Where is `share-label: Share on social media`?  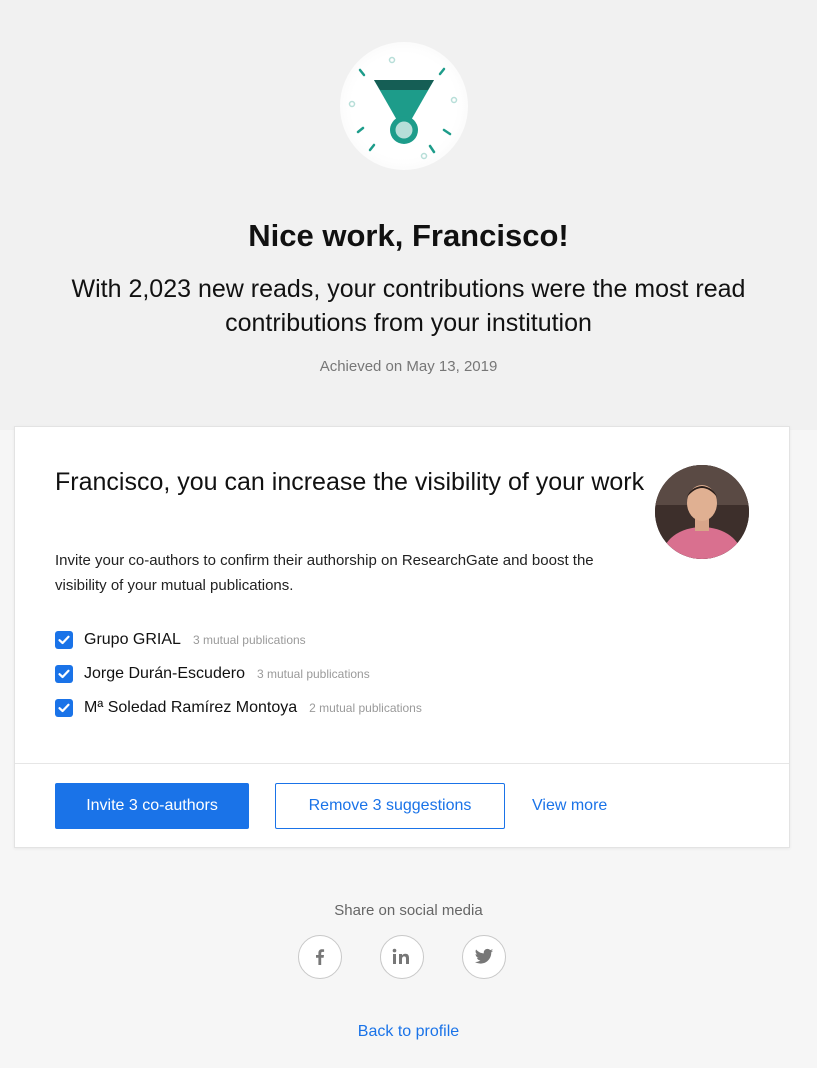
share-label: Share on social media is located at coordinates (408, 910).